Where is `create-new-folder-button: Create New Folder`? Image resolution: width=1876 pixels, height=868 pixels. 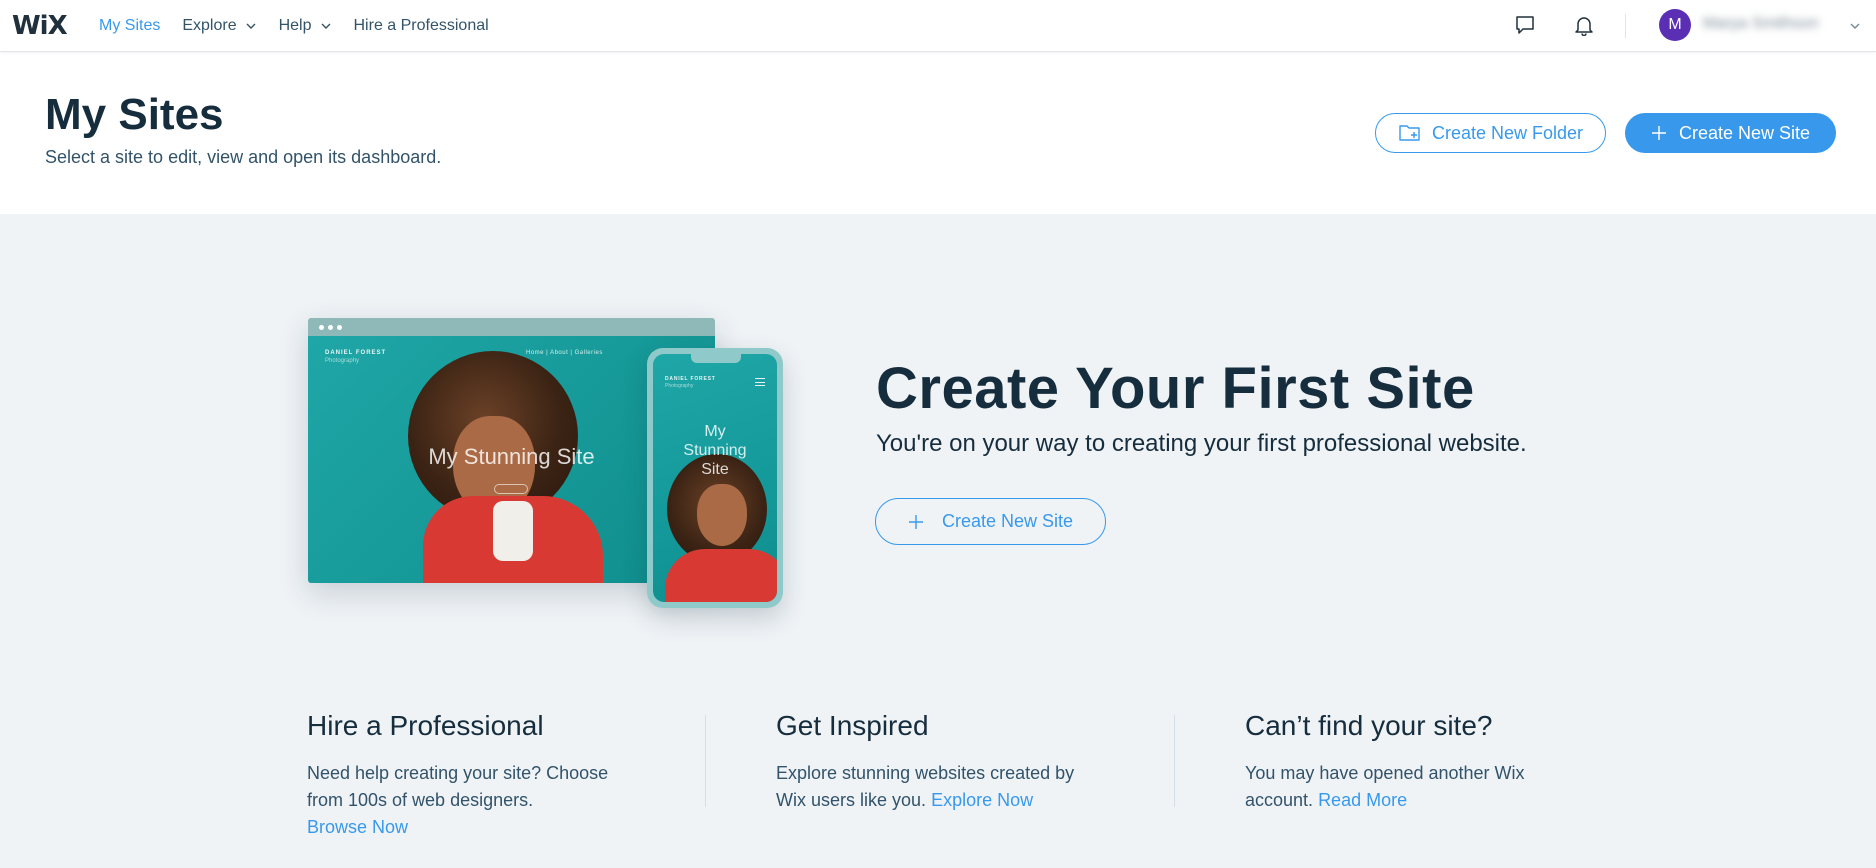 create-new-folder-button: Create New Folder is located at coordinates (1490, 133).